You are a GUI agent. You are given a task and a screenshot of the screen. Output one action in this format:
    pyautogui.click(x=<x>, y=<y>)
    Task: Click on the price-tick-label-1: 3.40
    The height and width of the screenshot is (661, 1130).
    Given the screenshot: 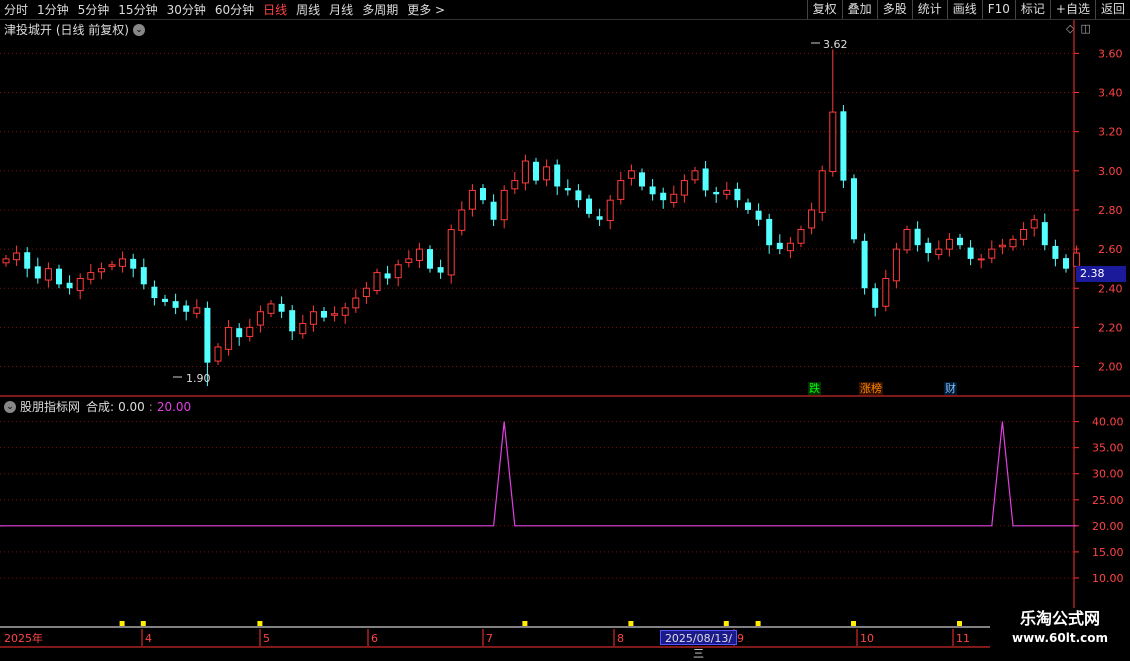 What is the action you would take?
    pyautogui.click(x=1110, y=93)
    